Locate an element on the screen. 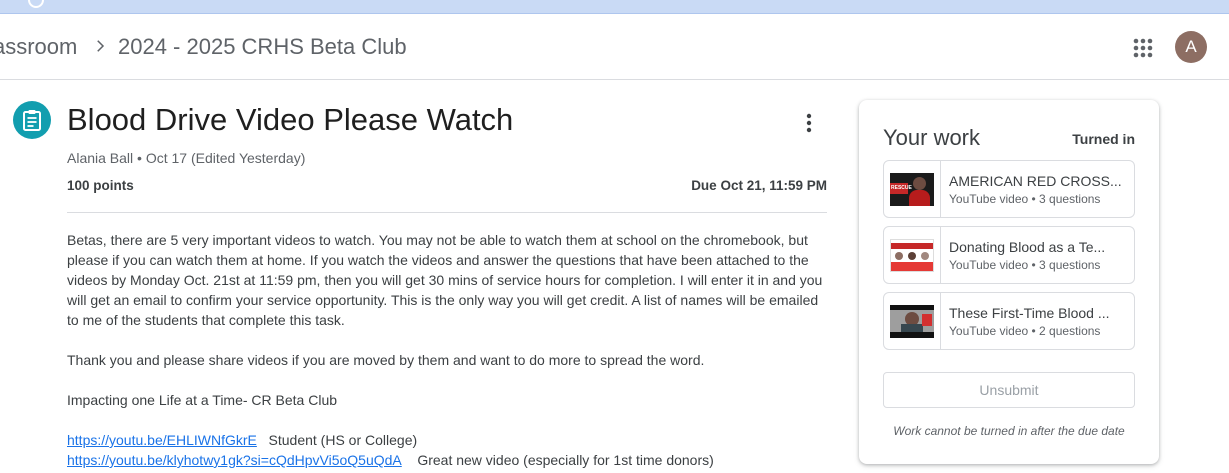 The height and width of the screenshot is (473, 1229). assignment-title: Blood Drive Video Please Watch is located at coordinates (290, 119).